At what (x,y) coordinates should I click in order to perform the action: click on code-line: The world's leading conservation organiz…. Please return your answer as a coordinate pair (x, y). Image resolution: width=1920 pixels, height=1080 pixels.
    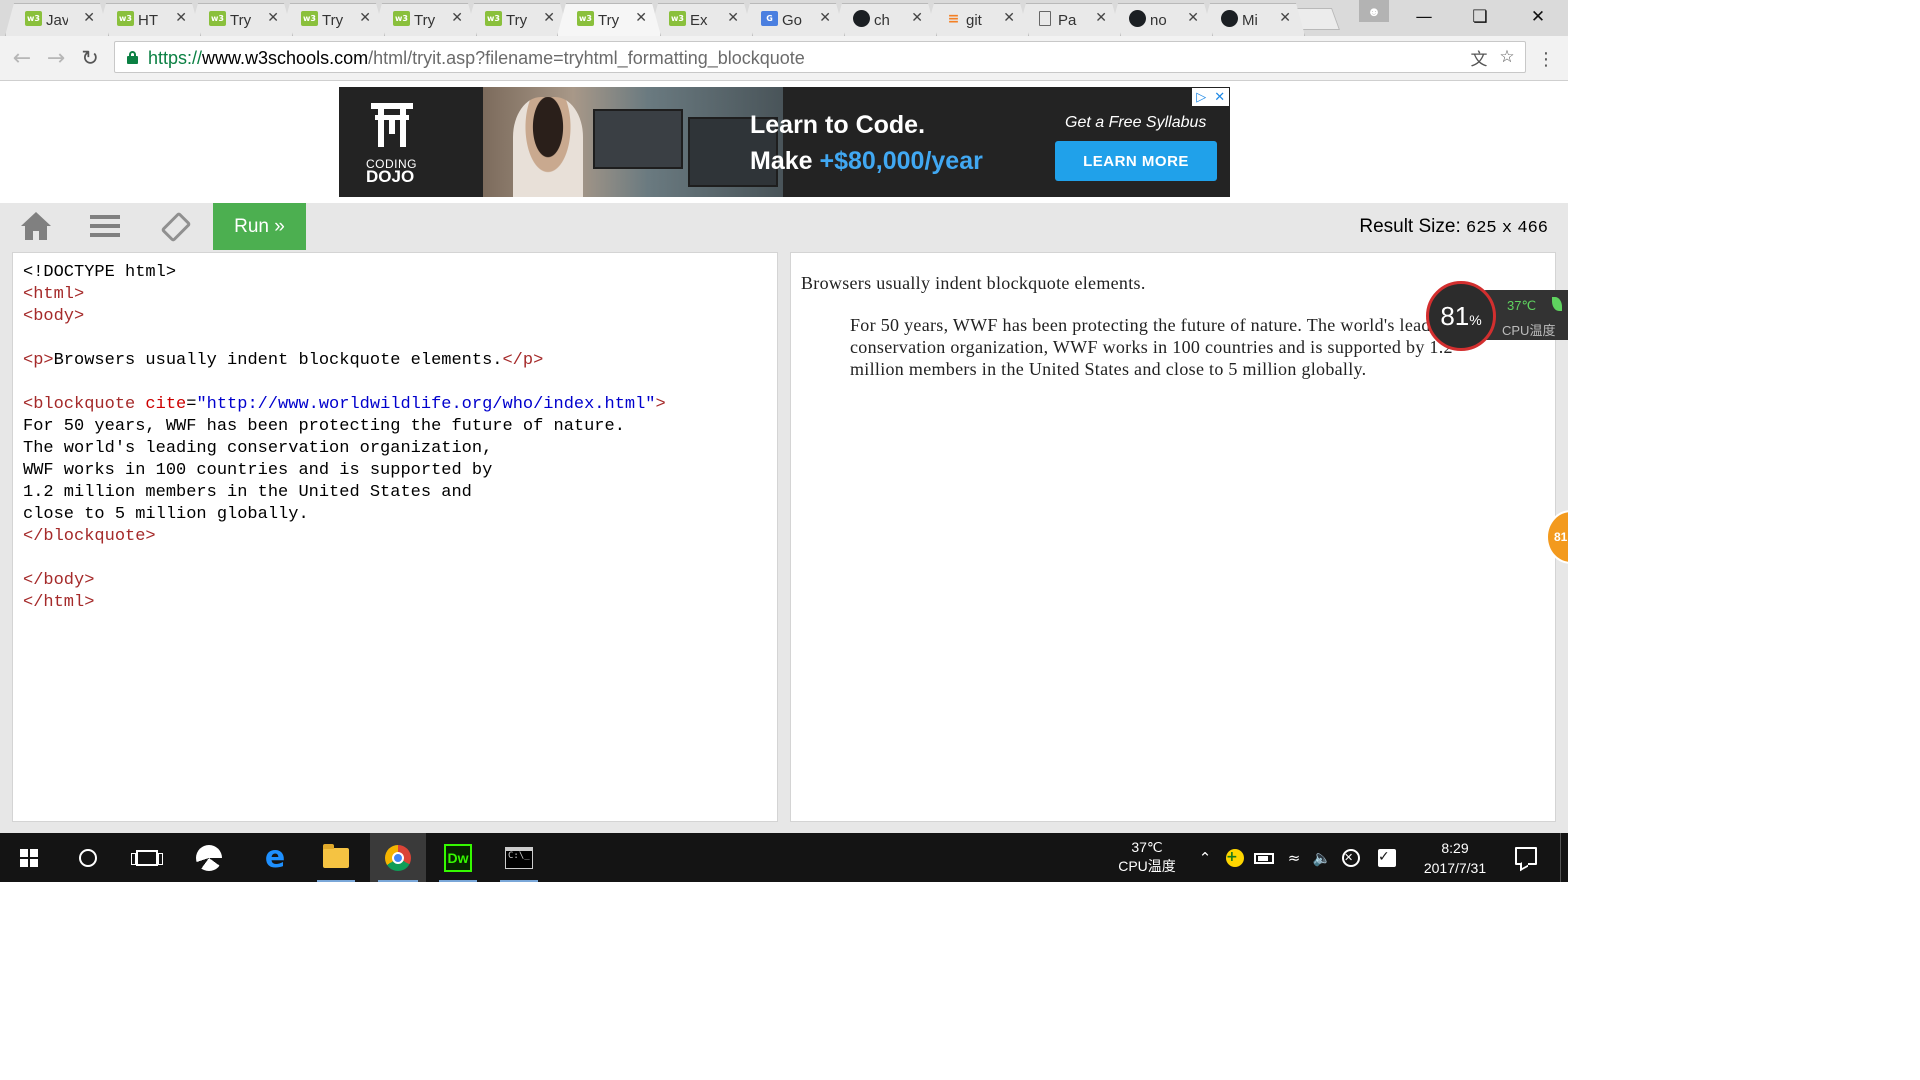
    Looking at the image, I should click on (344, 449).